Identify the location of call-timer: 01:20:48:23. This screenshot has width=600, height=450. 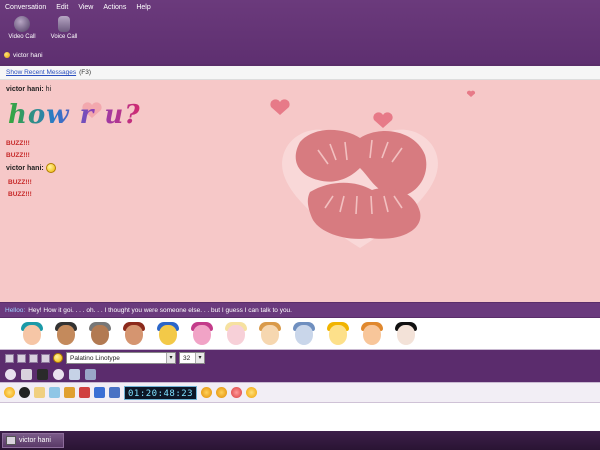
(161, 392).